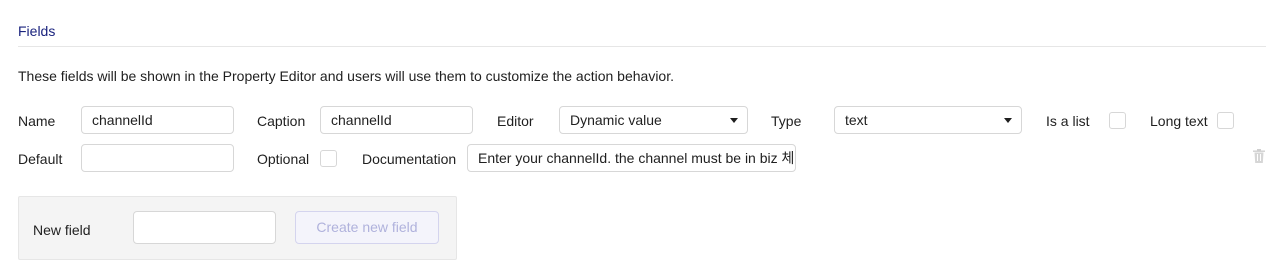 The width and height of the screenshot is (1280, 272). I want to click on name-input: channelId, so click(157, 120).